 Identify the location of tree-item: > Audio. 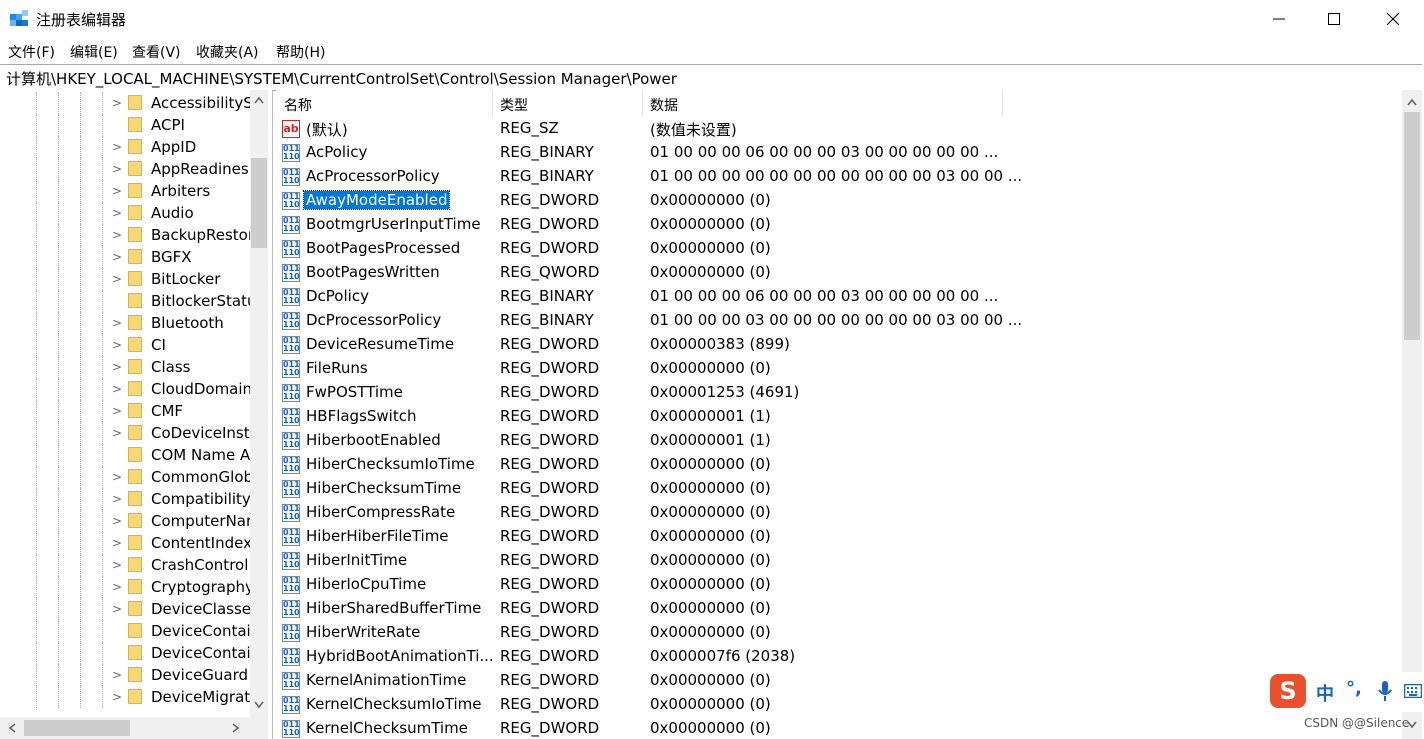
(125, 213).